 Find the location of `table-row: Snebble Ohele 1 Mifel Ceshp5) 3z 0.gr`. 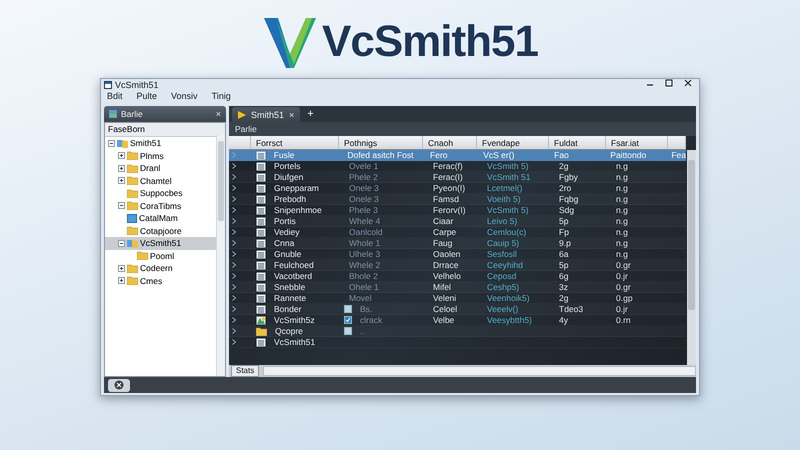

table-row: Snebble Ohele 1 Mifel Ceshp5) 3z 0.gr is located at coordinates (457, 287).